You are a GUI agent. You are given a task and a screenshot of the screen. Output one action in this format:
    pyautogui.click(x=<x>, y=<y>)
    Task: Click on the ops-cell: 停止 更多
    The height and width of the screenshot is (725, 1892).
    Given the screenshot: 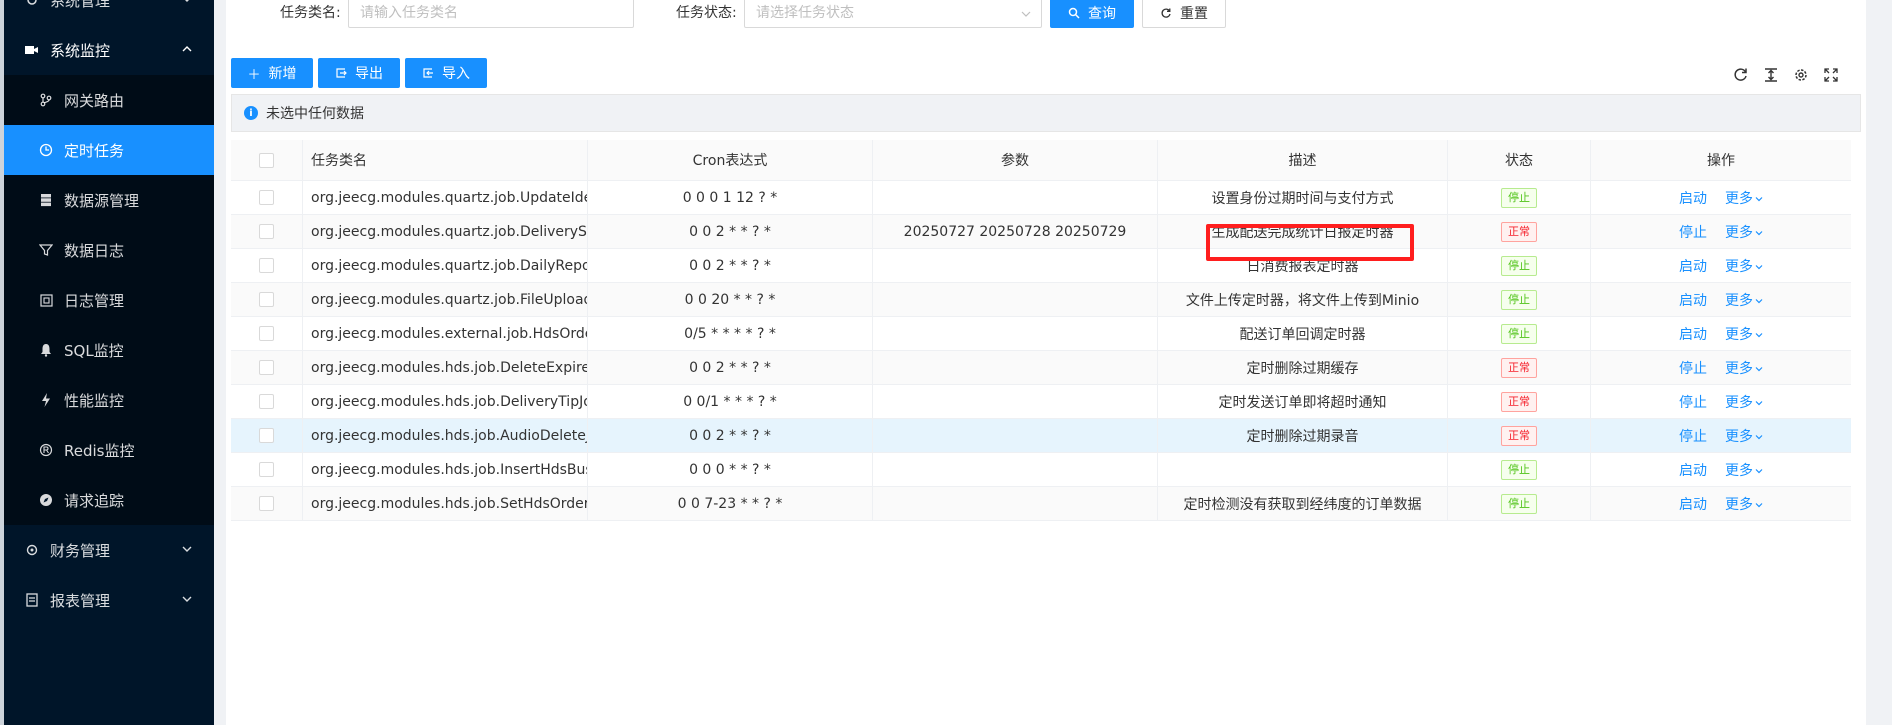 What is the action you would take?
    pyautogui.click(x=1721, y=231)
    